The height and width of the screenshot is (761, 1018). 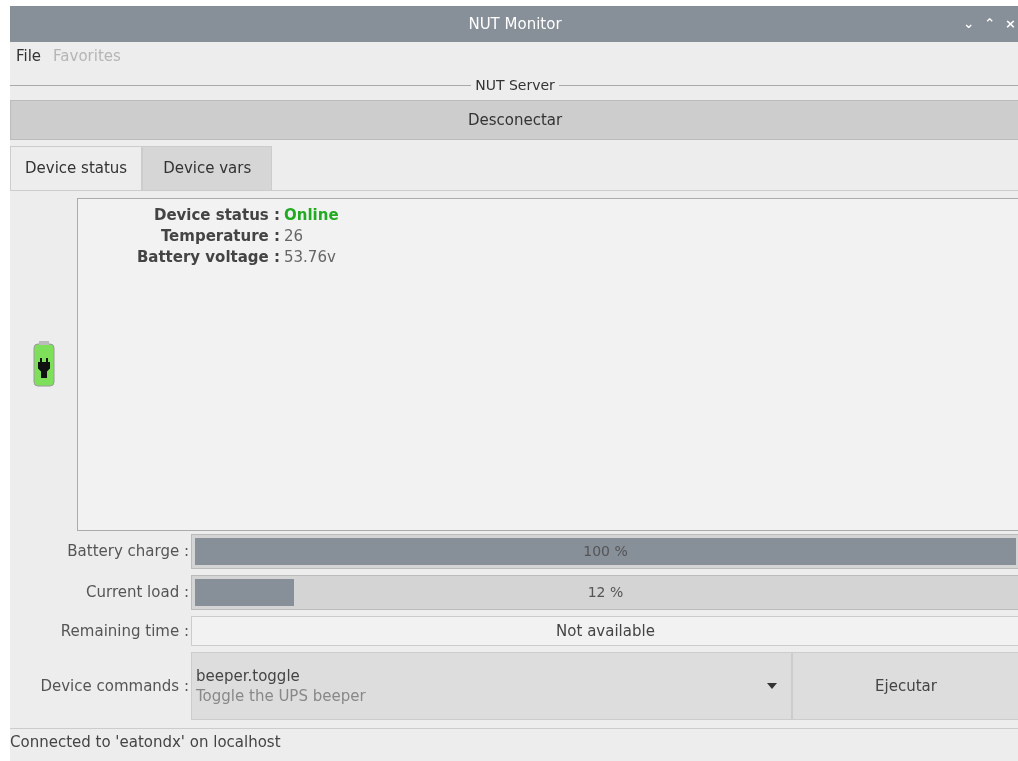 I want to click on field-value: 53.76v, so click(x=310, y=257).